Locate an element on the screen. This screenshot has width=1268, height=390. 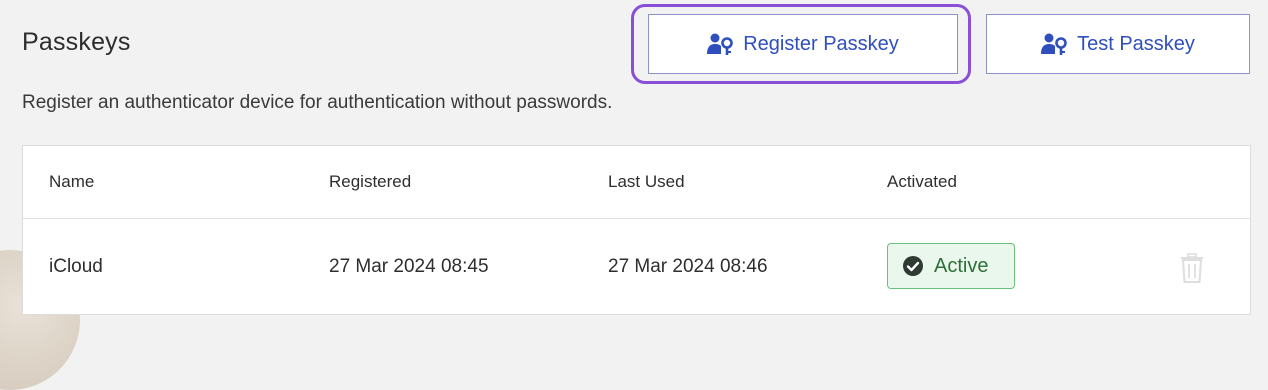
column-header-registered: Registered is located at coordinates (370, 181).